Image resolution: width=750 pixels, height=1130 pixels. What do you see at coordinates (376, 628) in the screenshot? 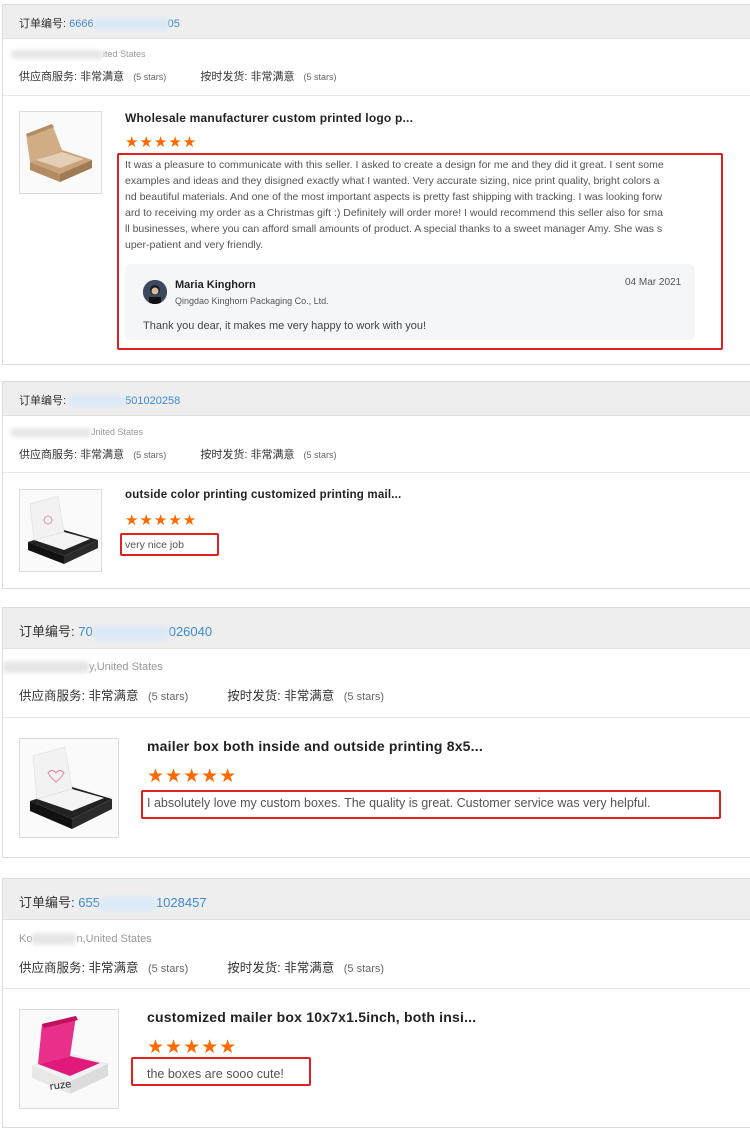
I see `order-header: 订单编号: 70 026040` at bounding box center [376, 628].